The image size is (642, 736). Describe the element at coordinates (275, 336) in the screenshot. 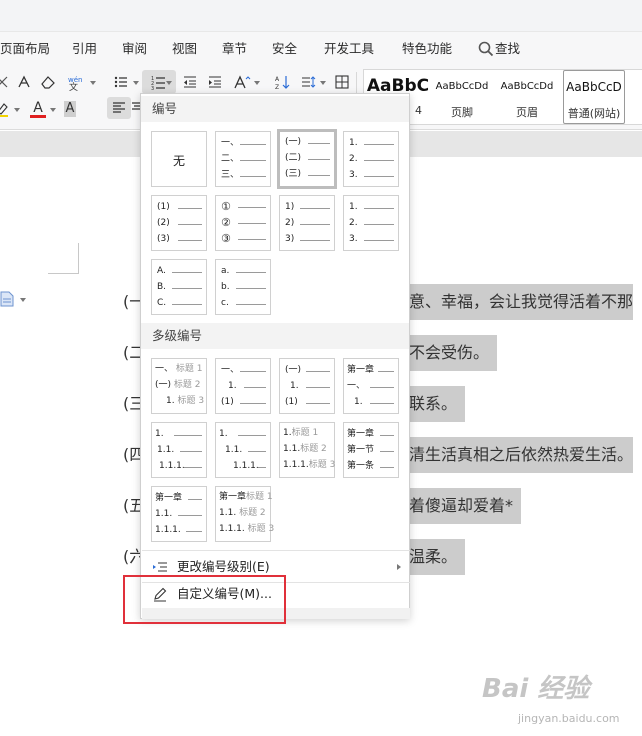

I see `multilevel-section-header: 多级编号` at that location.